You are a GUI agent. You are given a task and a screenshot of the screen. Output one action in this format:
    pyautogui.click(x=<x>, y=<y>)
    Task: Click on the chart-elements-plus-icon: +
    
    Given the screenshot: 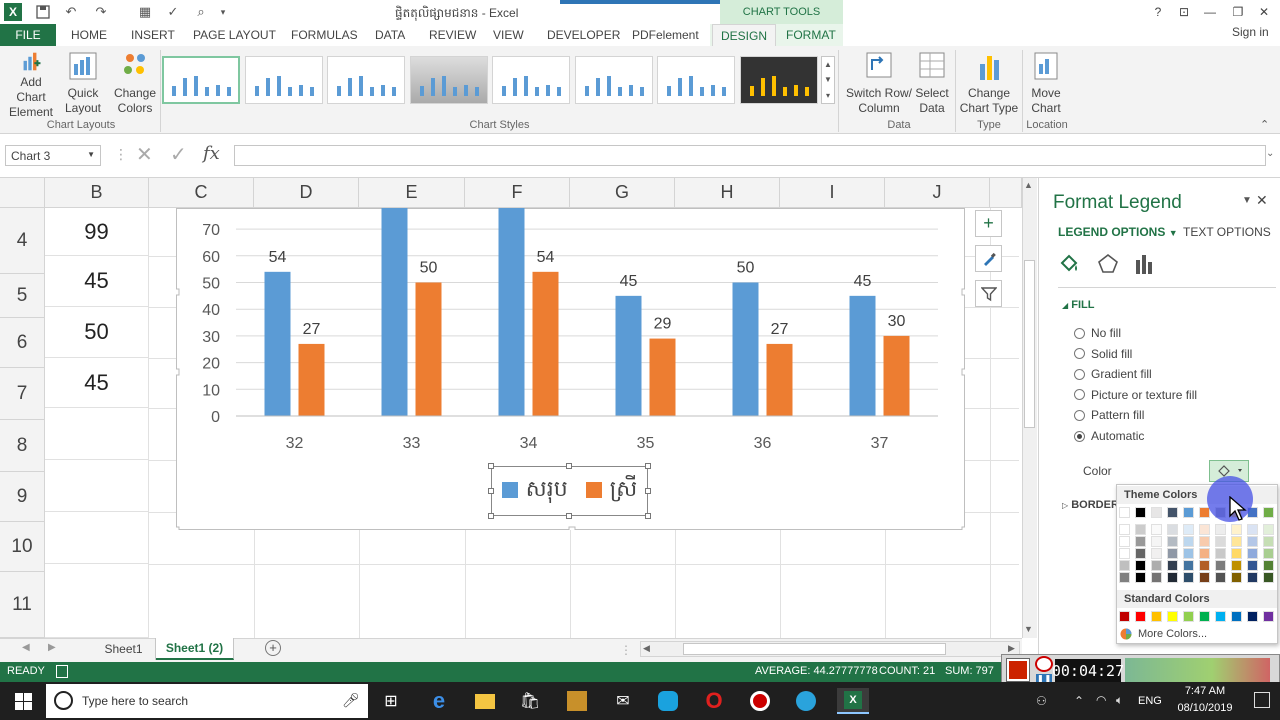 What is the action you would take?
    pyautogui.click(x=988, y=223)
    